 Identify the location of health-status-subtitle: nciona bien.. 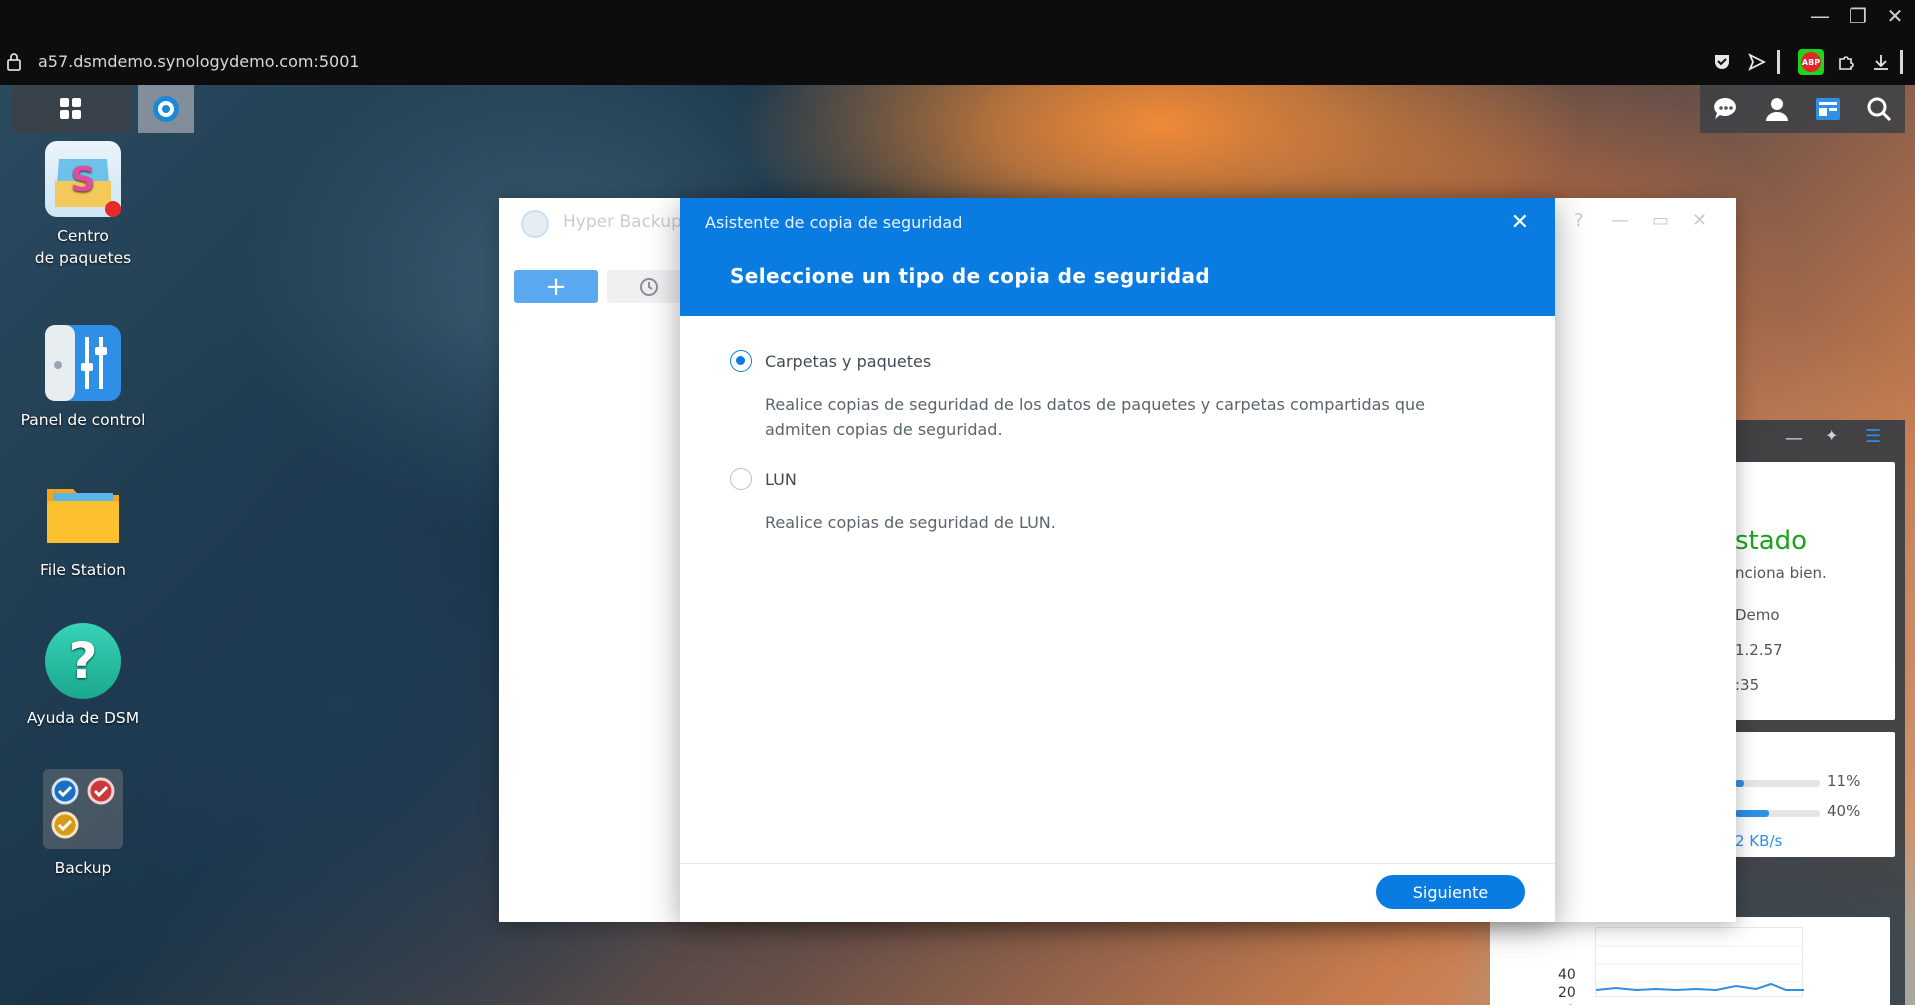
(1781, 573).